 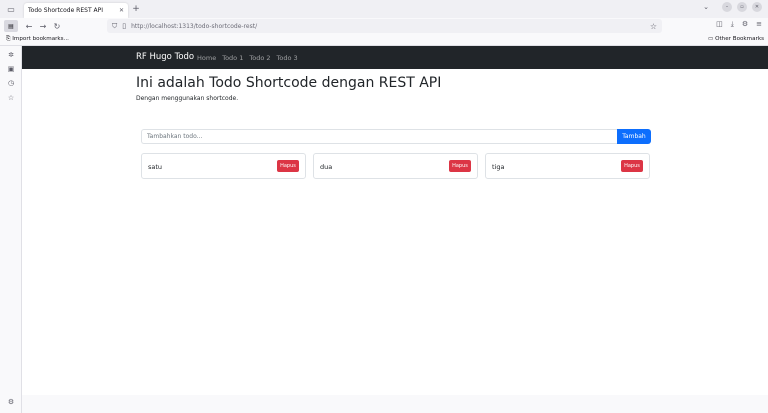 I want to click on settings-gear-icon: ⚙, so click(x=11, y=402).